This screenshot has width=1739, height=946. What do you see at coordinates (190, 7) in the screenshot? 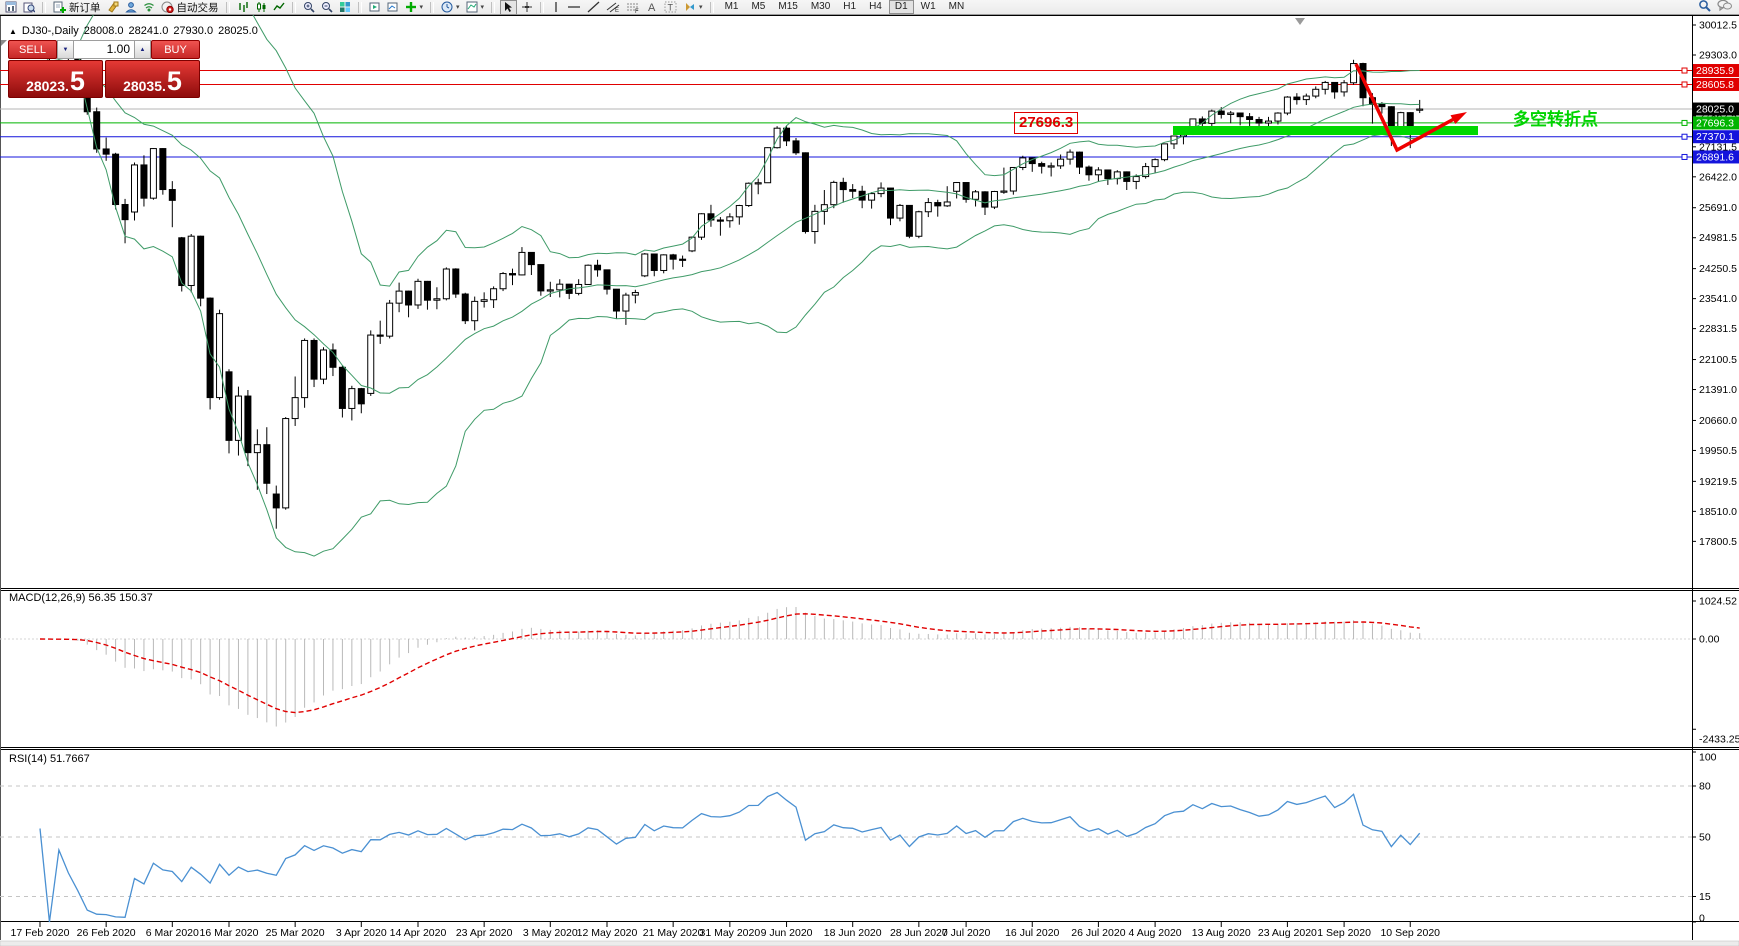
I see `autotrading-button: 自动交易` at bounding box center [190, 7].